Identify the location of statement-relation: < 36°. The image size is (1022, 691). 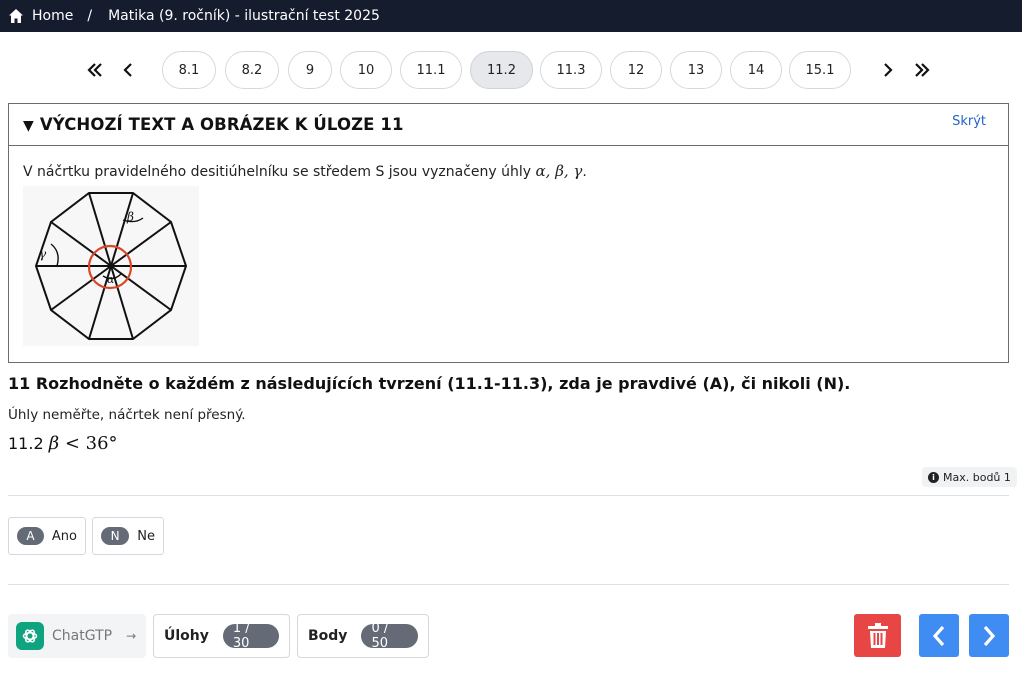
(88, 443).